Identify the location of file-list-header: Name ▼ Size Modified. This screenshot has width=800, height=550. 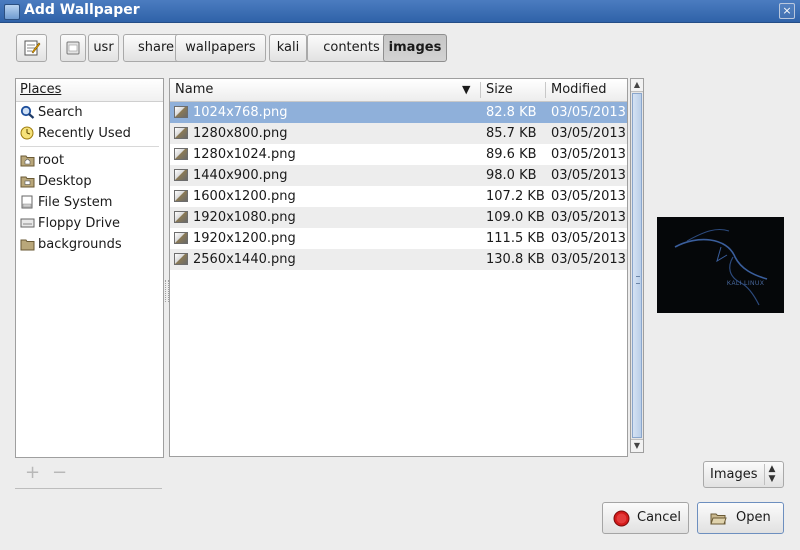
(398, 90).